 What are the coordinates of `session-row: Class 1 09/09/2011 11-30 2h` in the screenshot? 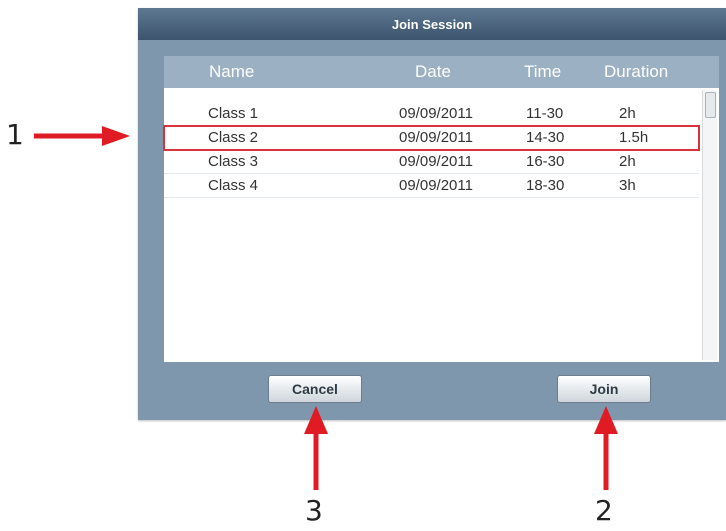 It's located at (431, 114).